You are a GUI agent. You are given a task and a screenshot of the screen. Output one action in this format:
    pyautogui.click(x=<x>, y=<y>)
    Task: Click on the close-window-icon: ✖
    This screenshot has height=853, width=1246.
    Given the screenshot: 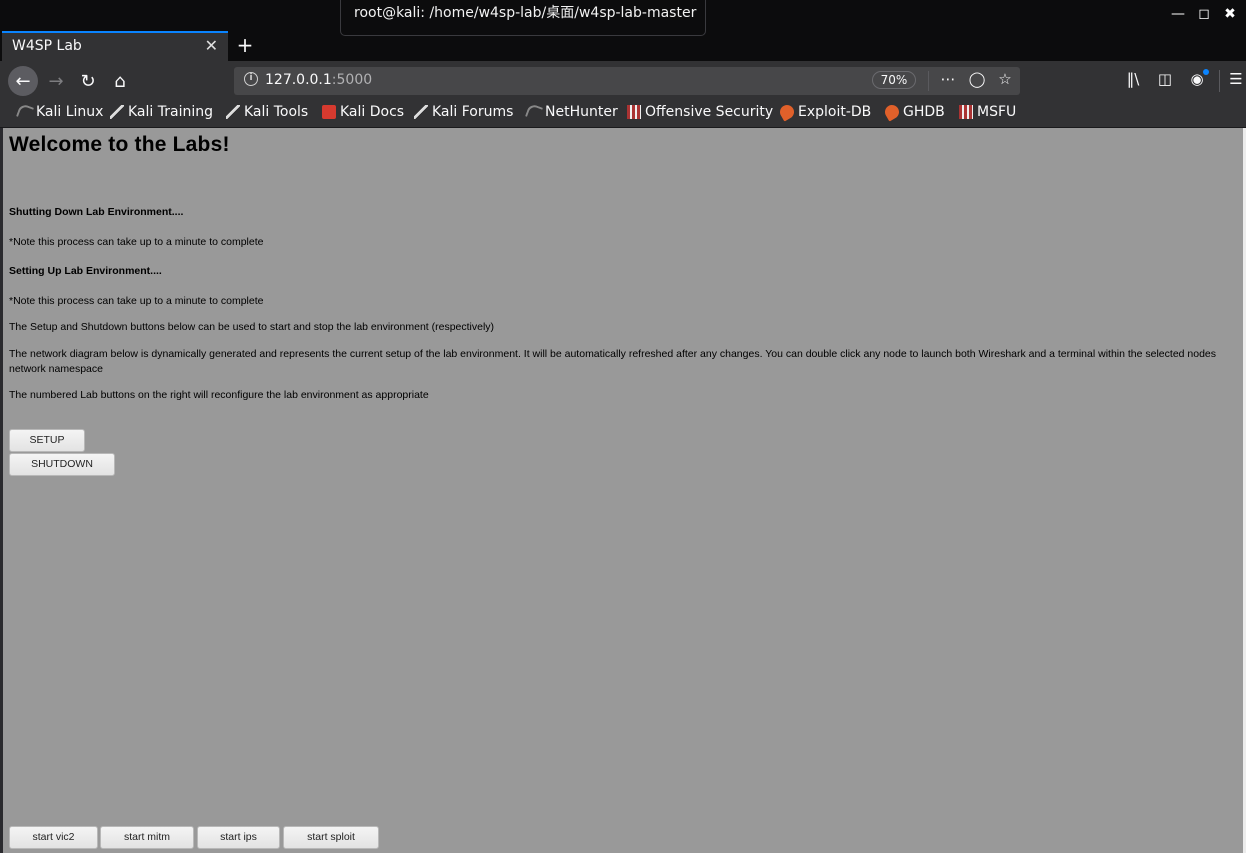 What is the action you would take?
    pyautogui.click(x=1230, y=14)
    